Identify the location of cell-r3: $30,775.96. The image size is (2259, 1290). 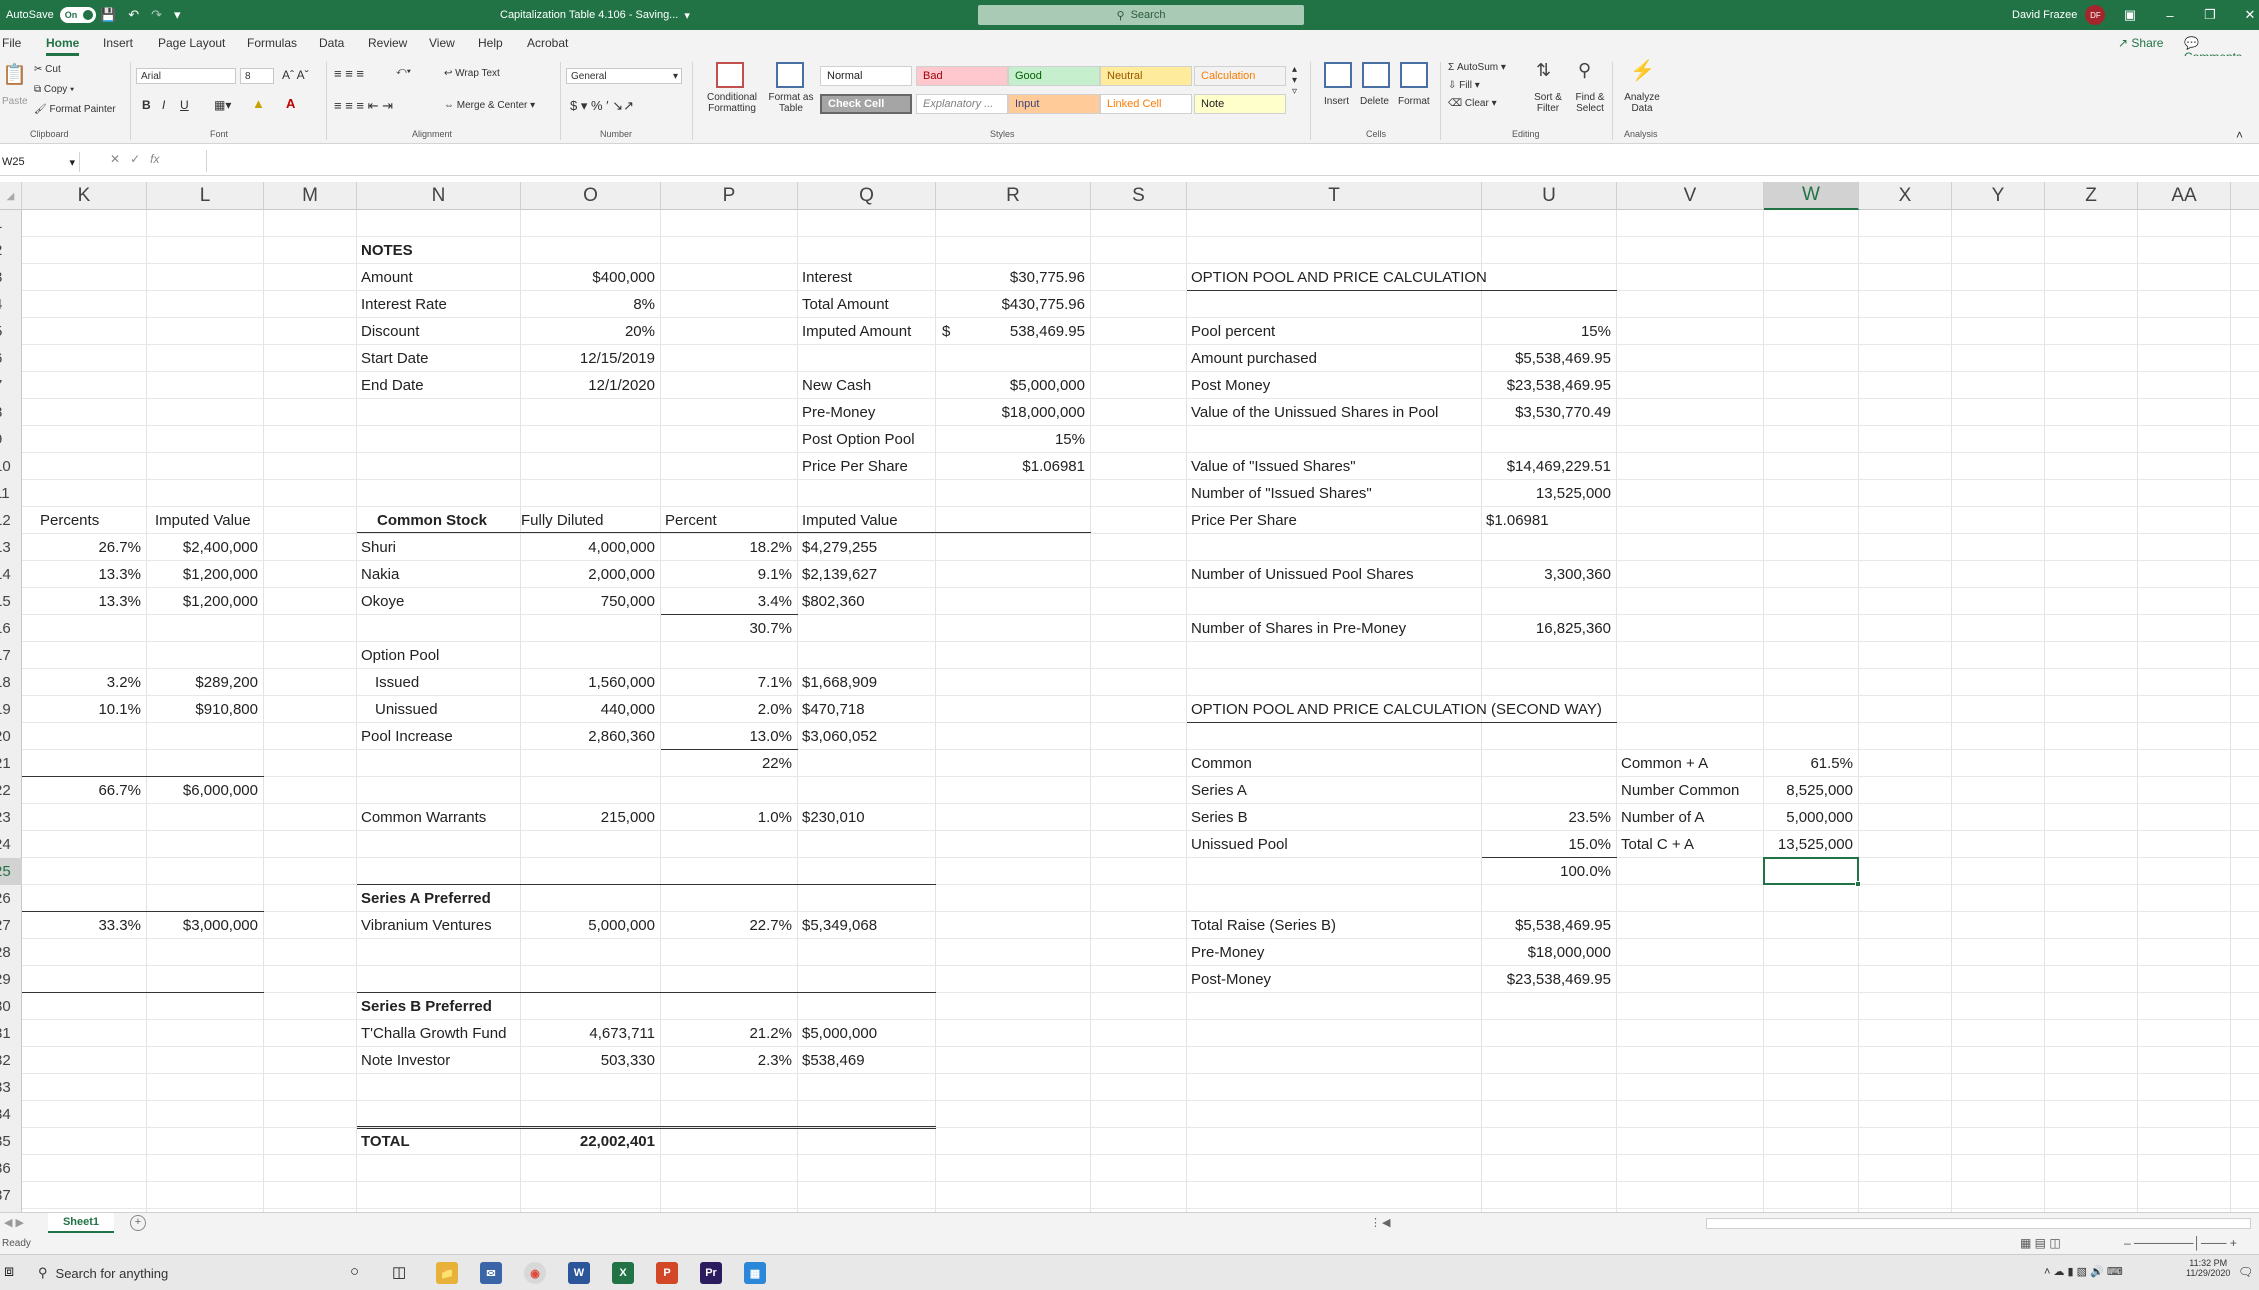
(1010, 277).